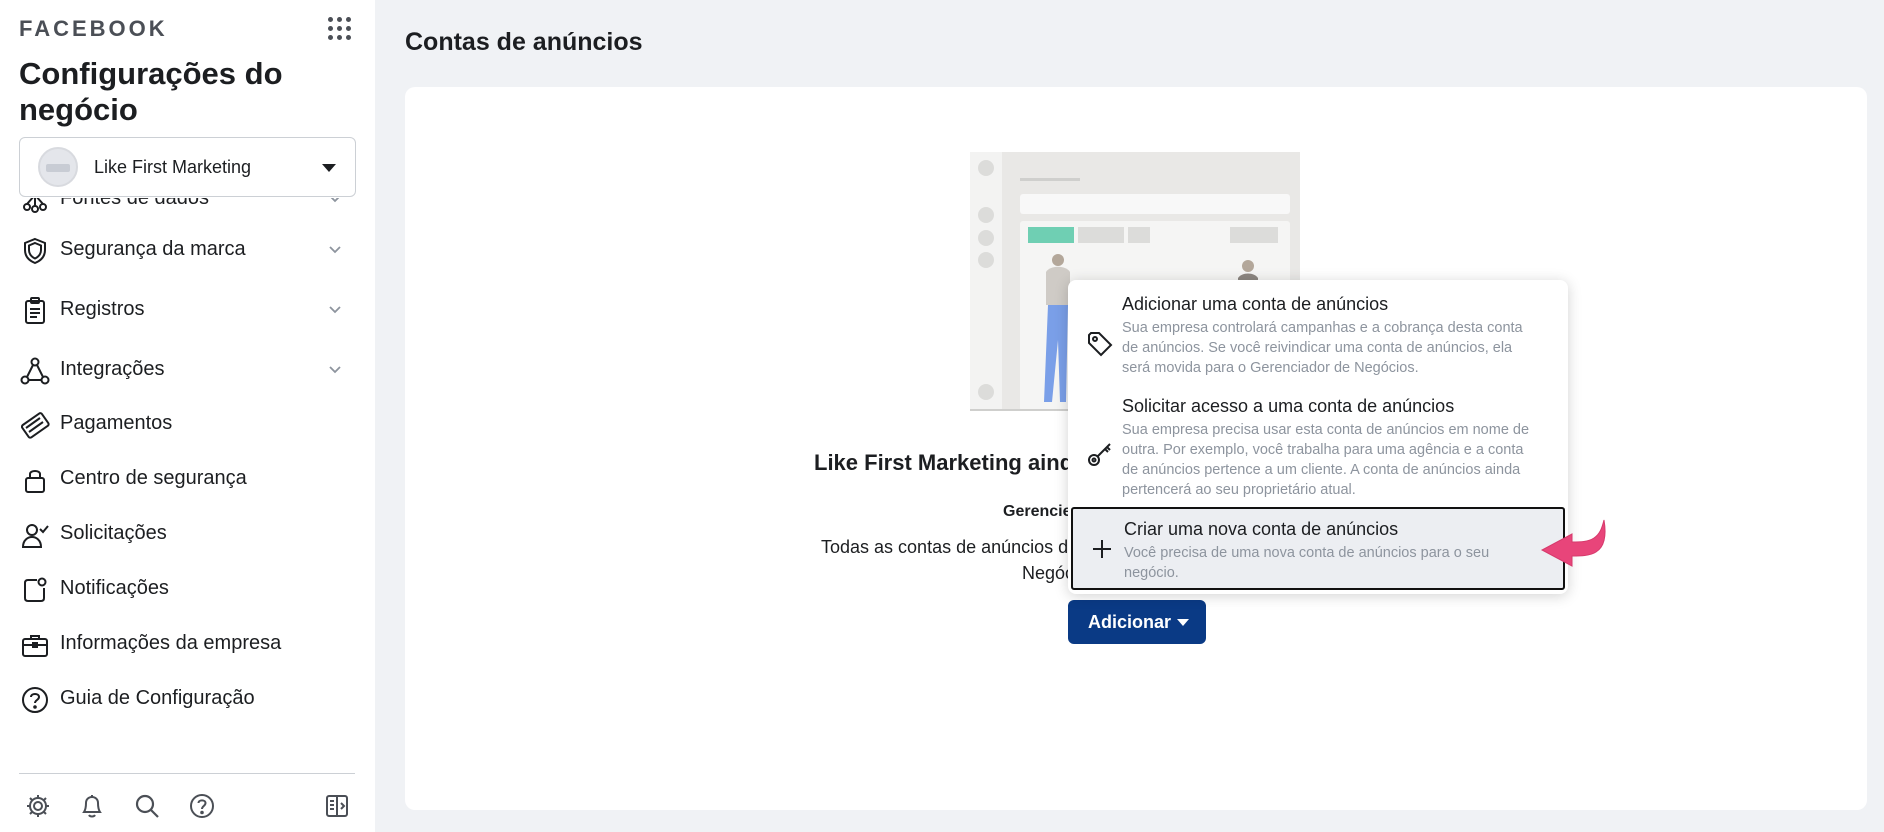  What do you see at coordinates (1255, 304) in the screenshot?
I see `menu-item-title: Adicionar uma conta de anúncios` at bounding box center [1255, 304].